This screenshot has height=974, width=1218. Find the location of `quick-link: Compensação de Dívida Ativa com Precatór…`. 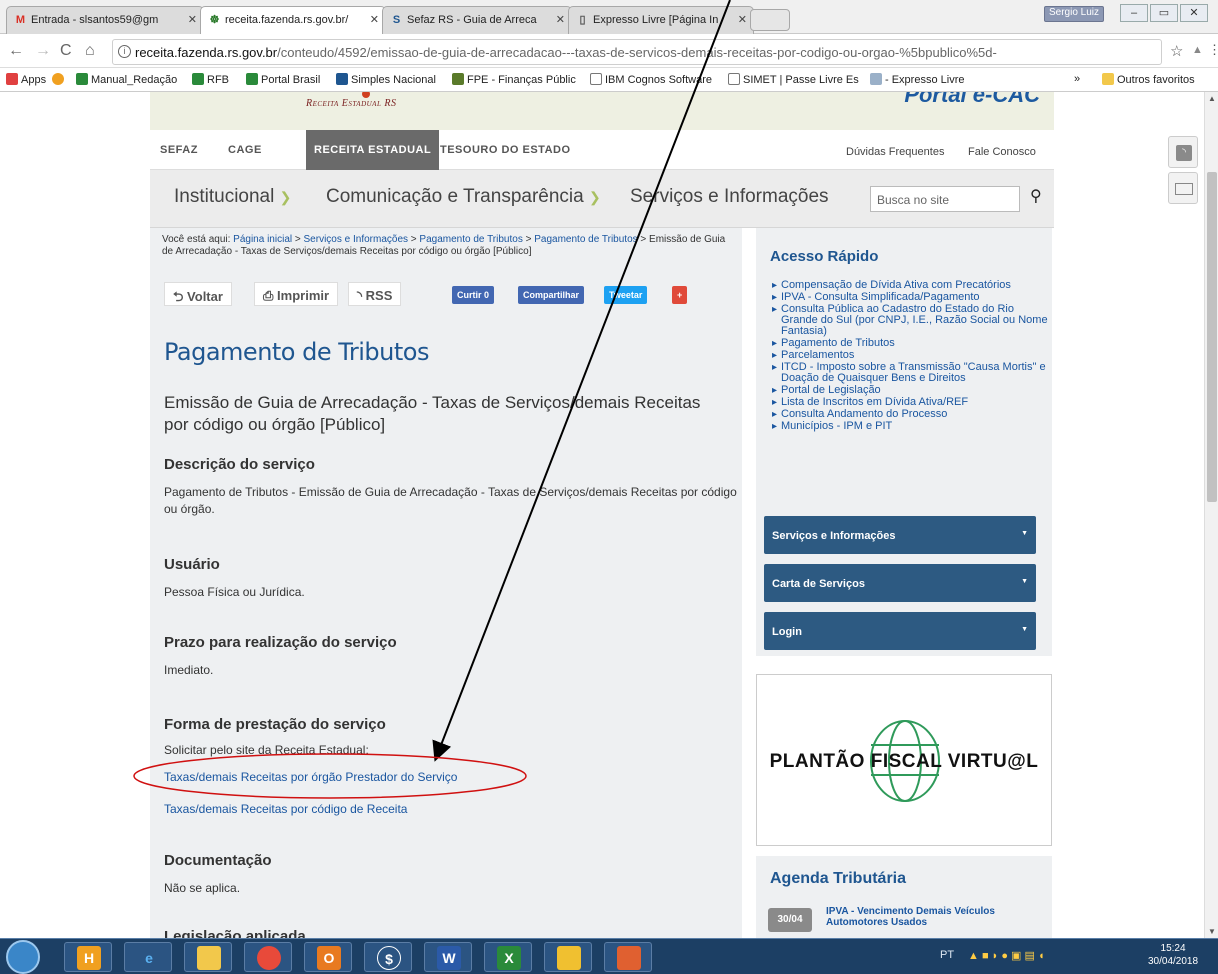

quick-link: Compensação de Dívida Ativa com Precatór… is located at coordinates (910, 286).